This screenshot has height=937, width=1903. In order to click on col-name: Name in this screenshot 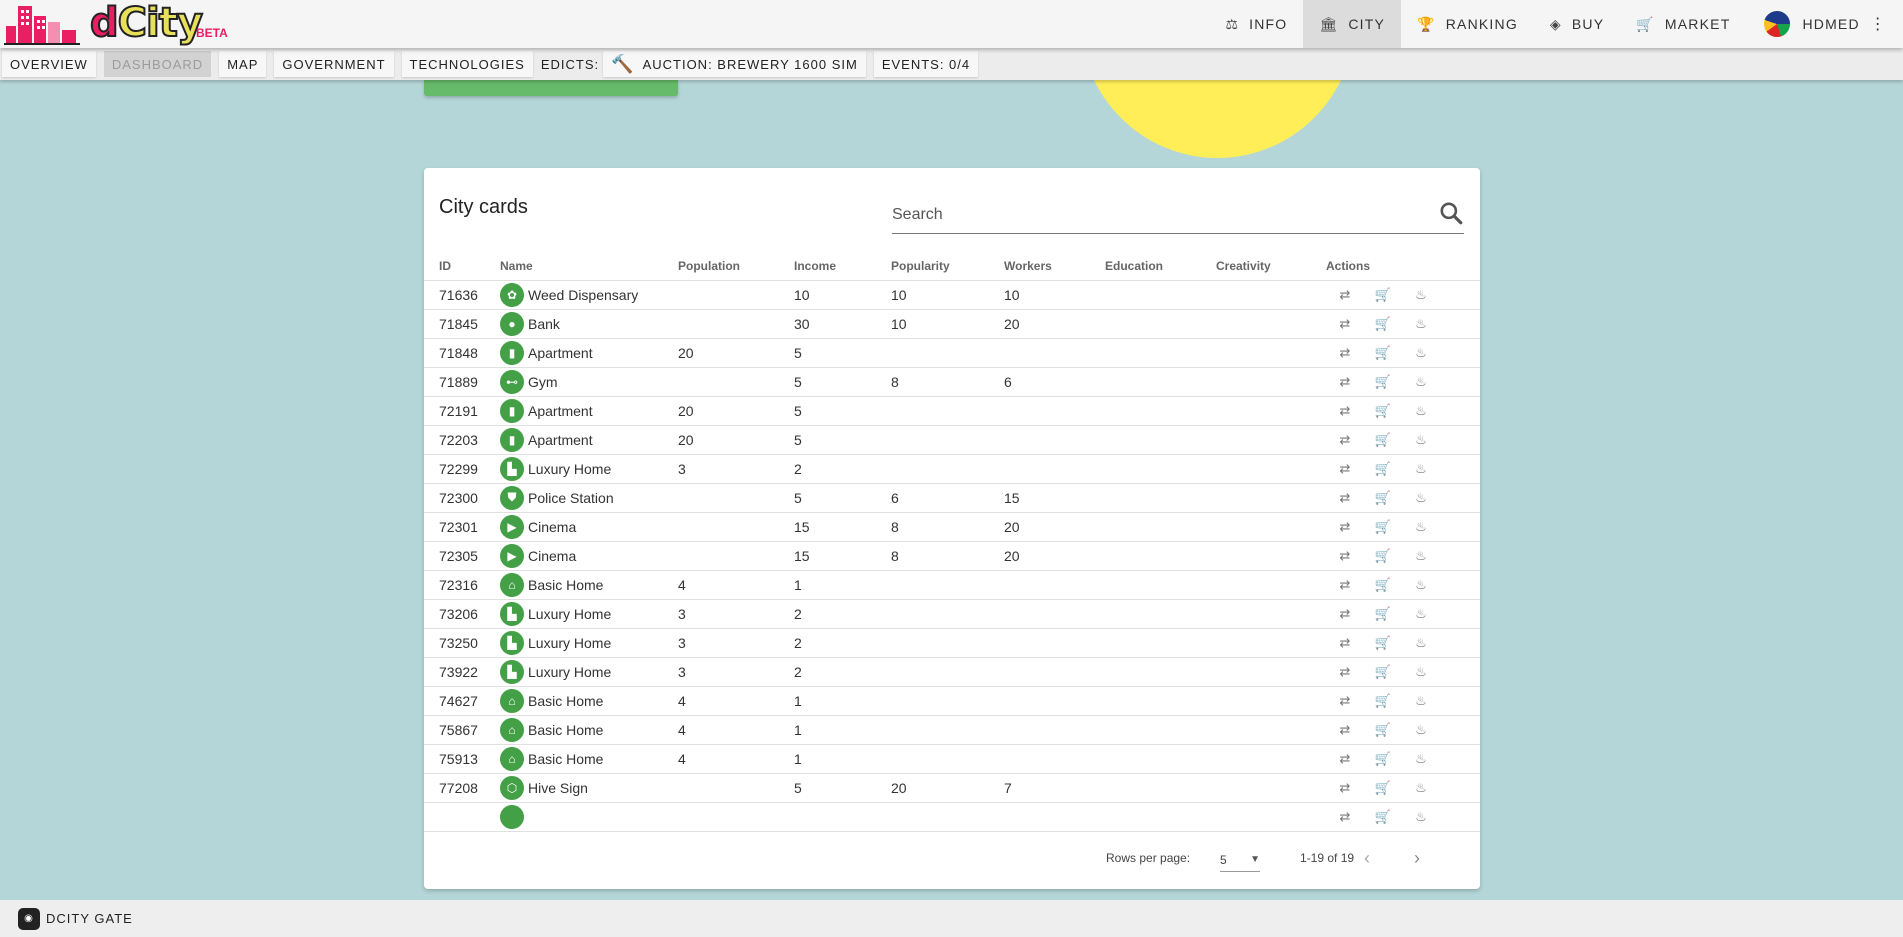, I will do `click(589, 266)`.